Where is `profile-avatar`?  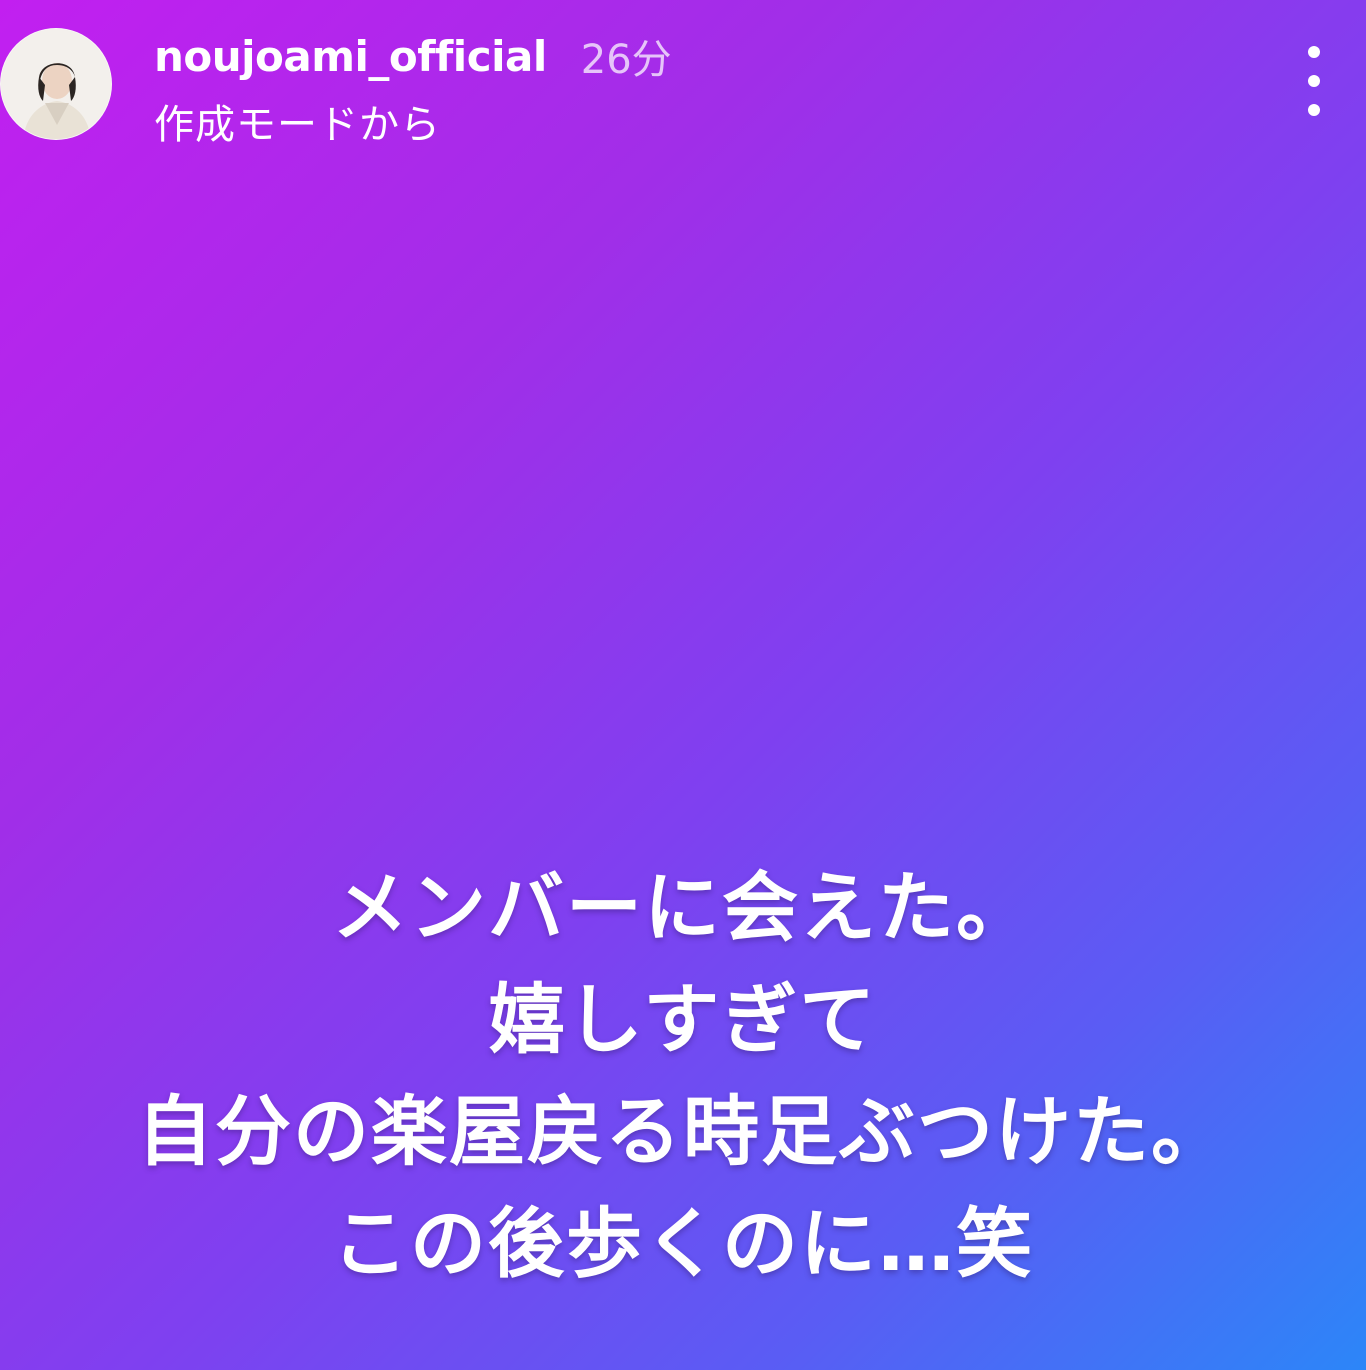 profile-avatar is located at coordinates (56, 84).